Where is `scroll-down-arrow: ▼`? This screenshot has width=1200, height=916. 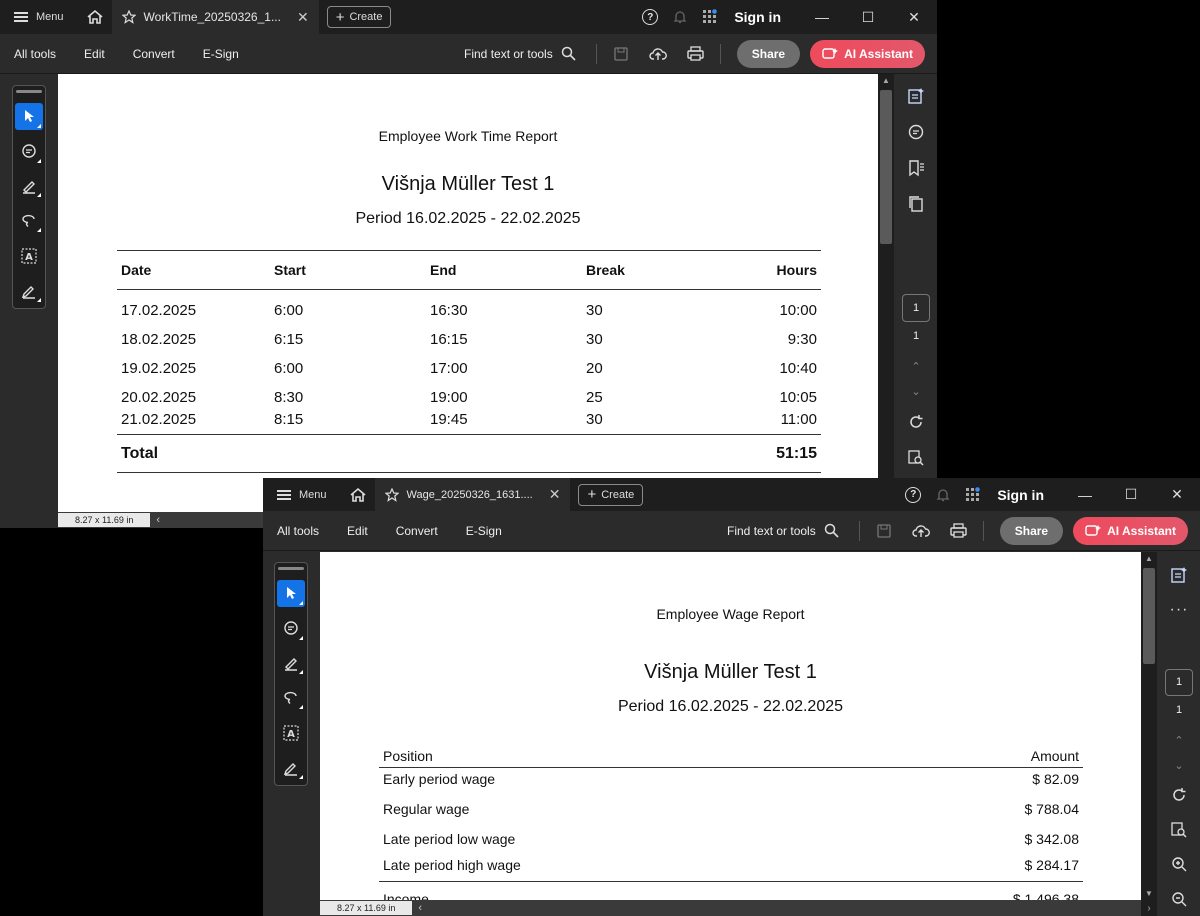
scroll-down-arrow: ▼ is located at coordinates (1149, 893).